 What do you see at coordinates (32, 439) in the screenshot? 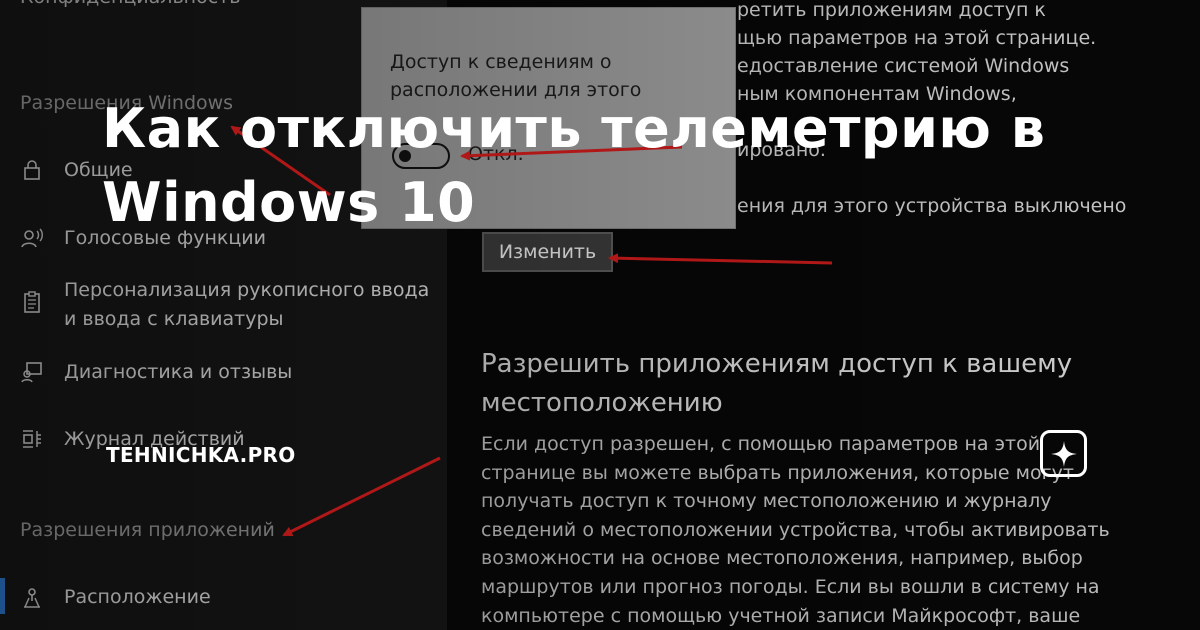
I see `activity-history-icon` at bounding box center [32, 439].